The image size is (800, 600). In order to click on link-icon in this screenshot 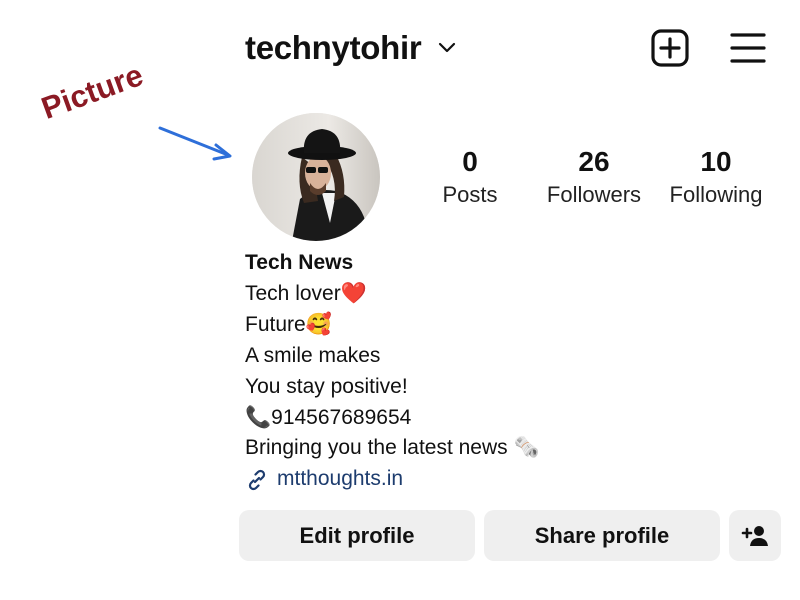, I will do `click(257, 479)`.